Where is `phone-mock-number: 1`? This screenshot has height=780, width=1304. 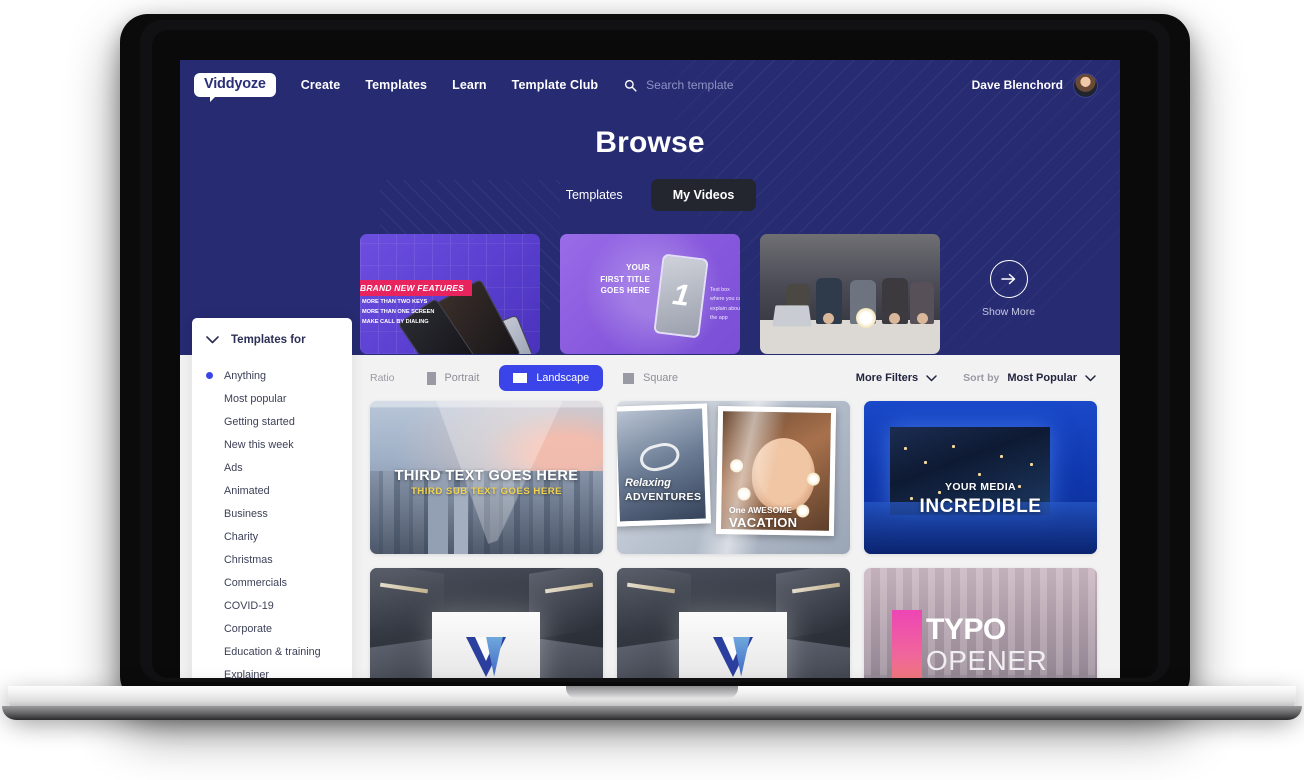 phone-mock-number: 1 is located at coordinates (681, 296).